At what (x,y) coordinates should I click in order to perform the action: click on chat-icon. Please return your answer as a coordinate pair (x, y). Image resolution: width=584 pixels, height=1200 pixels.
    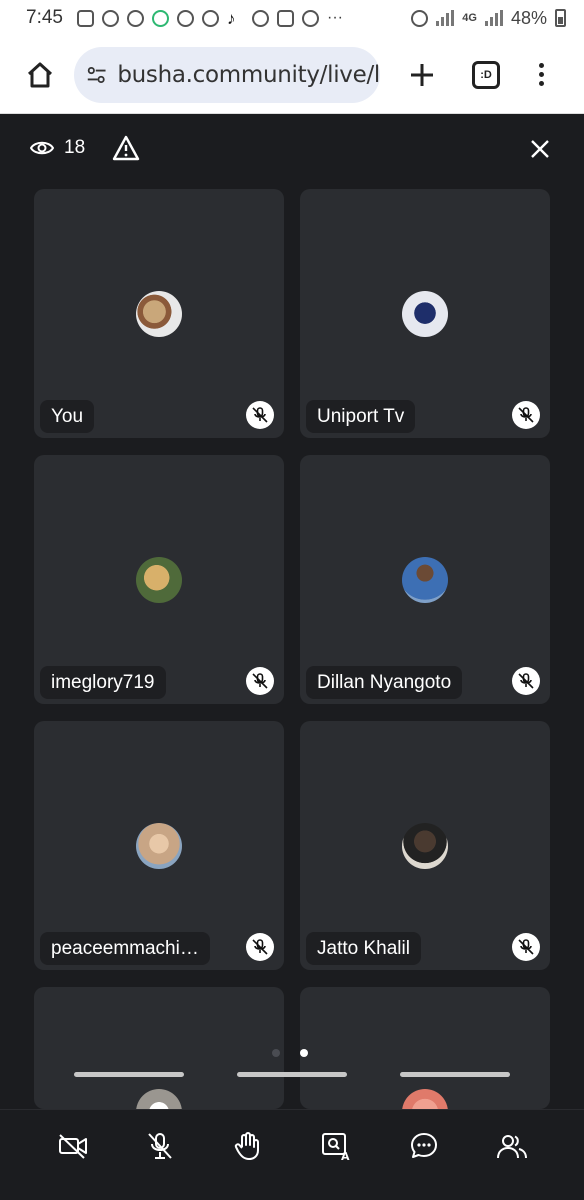
    Looking at the image, I should click on (424, 1145).